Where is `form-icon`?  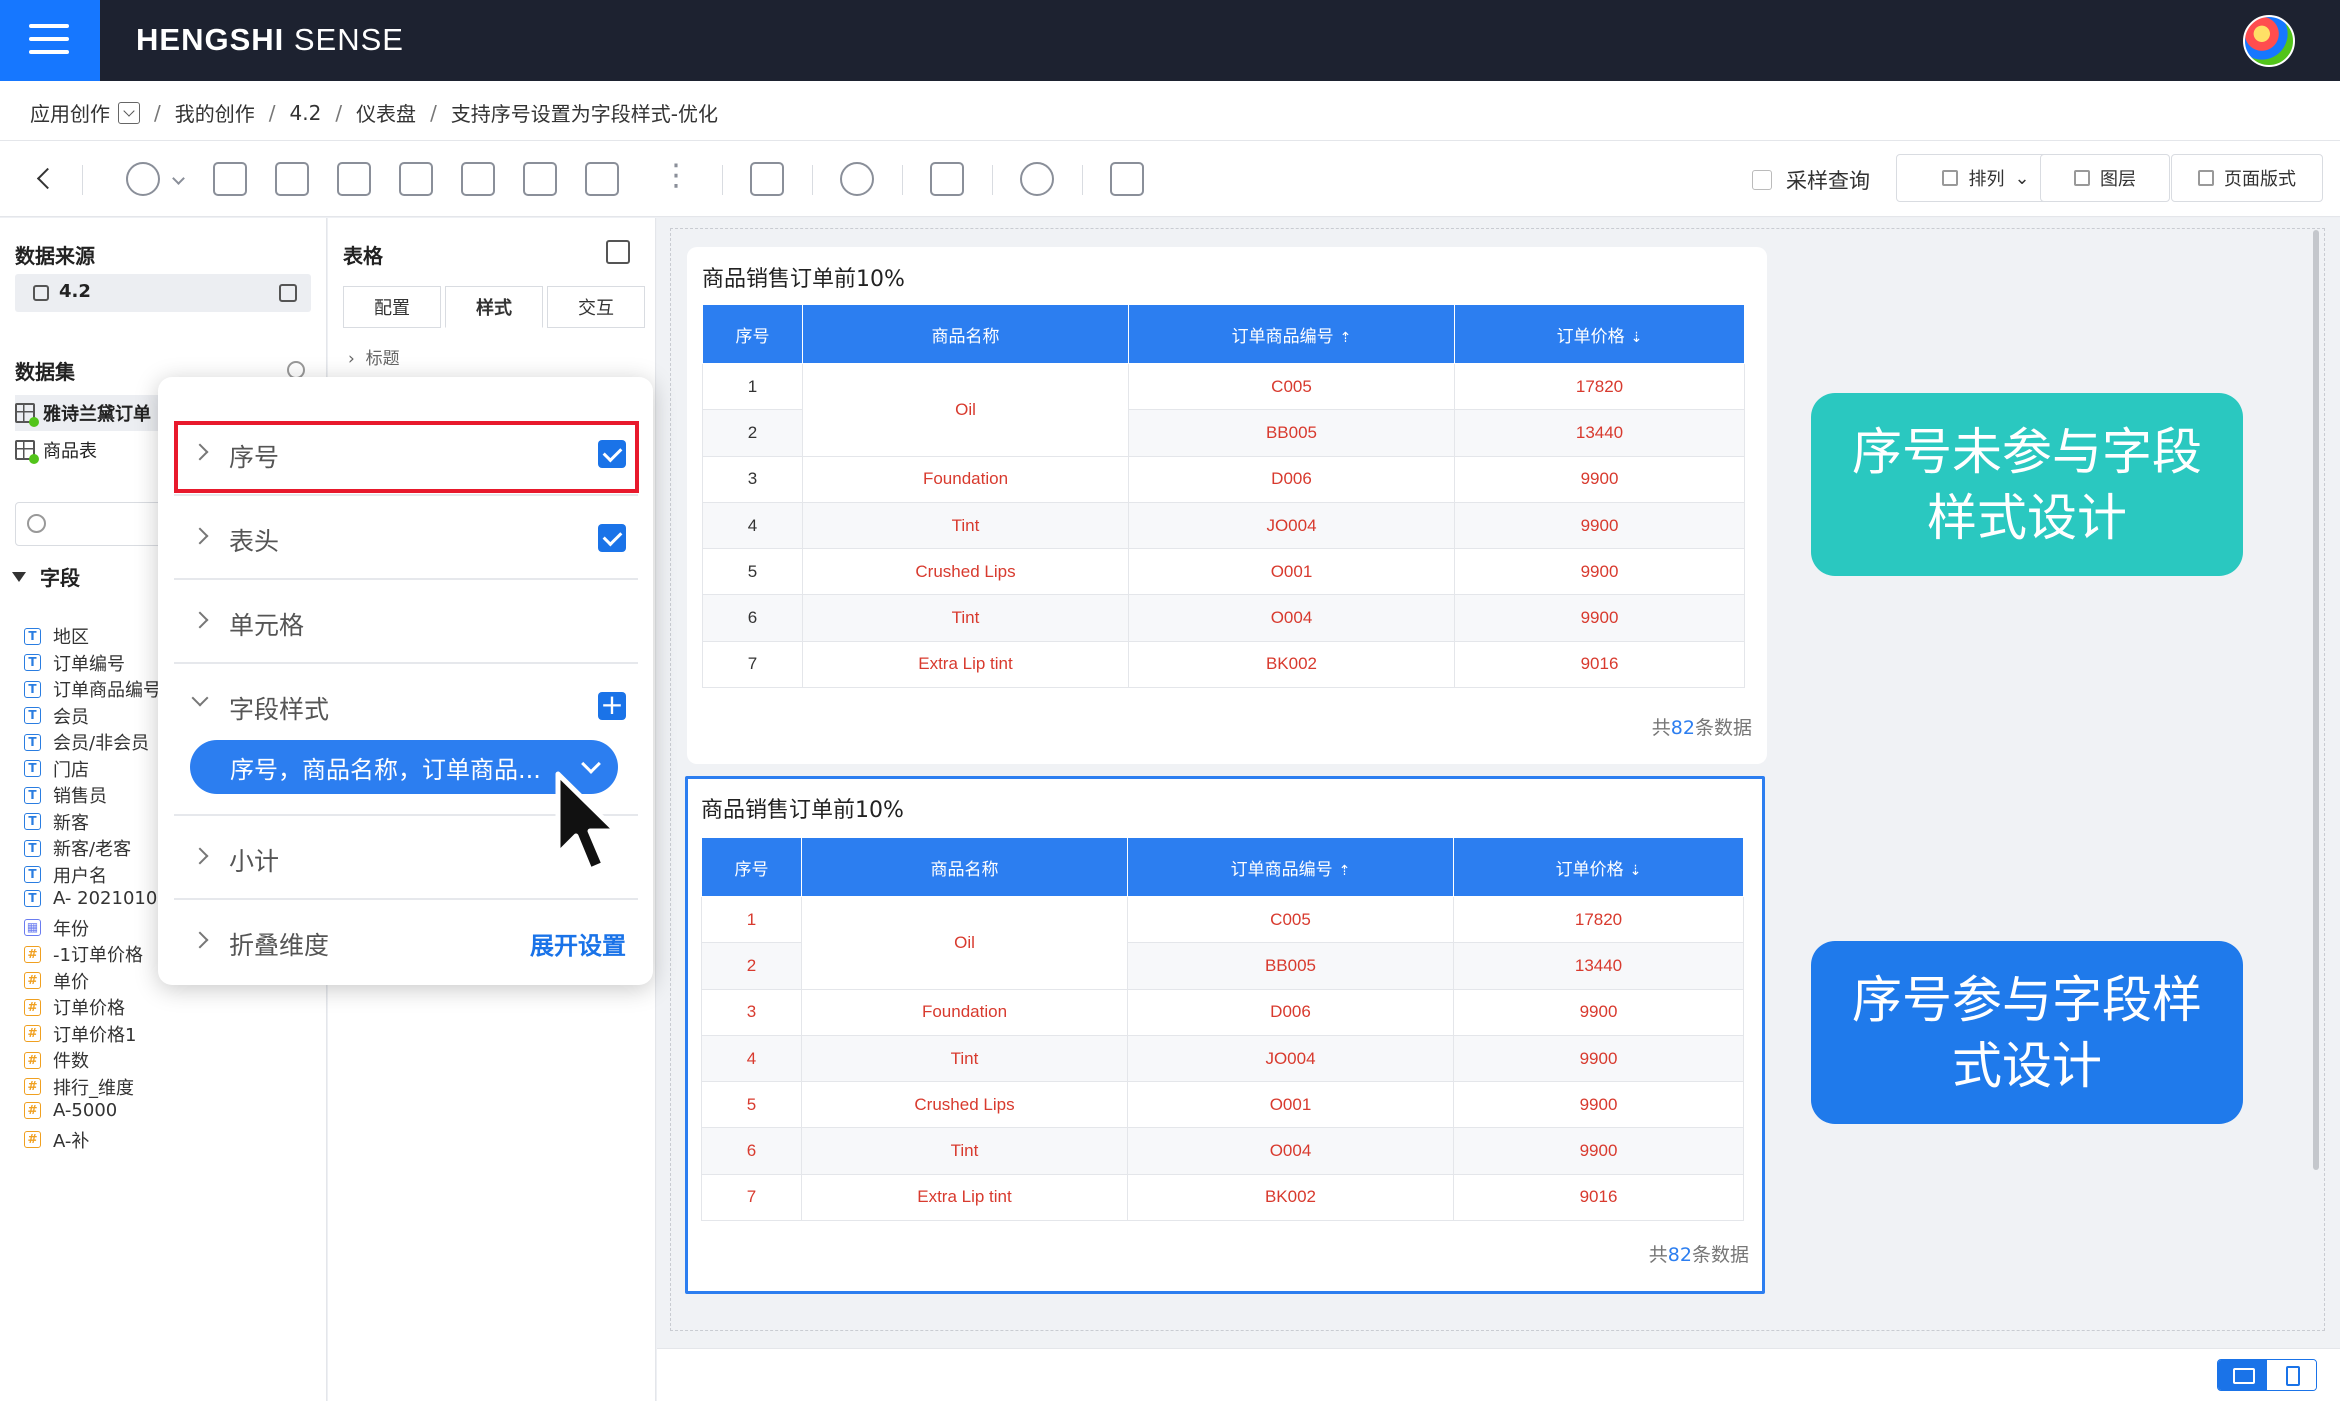
form-icon is located at coordinates (478, 179).